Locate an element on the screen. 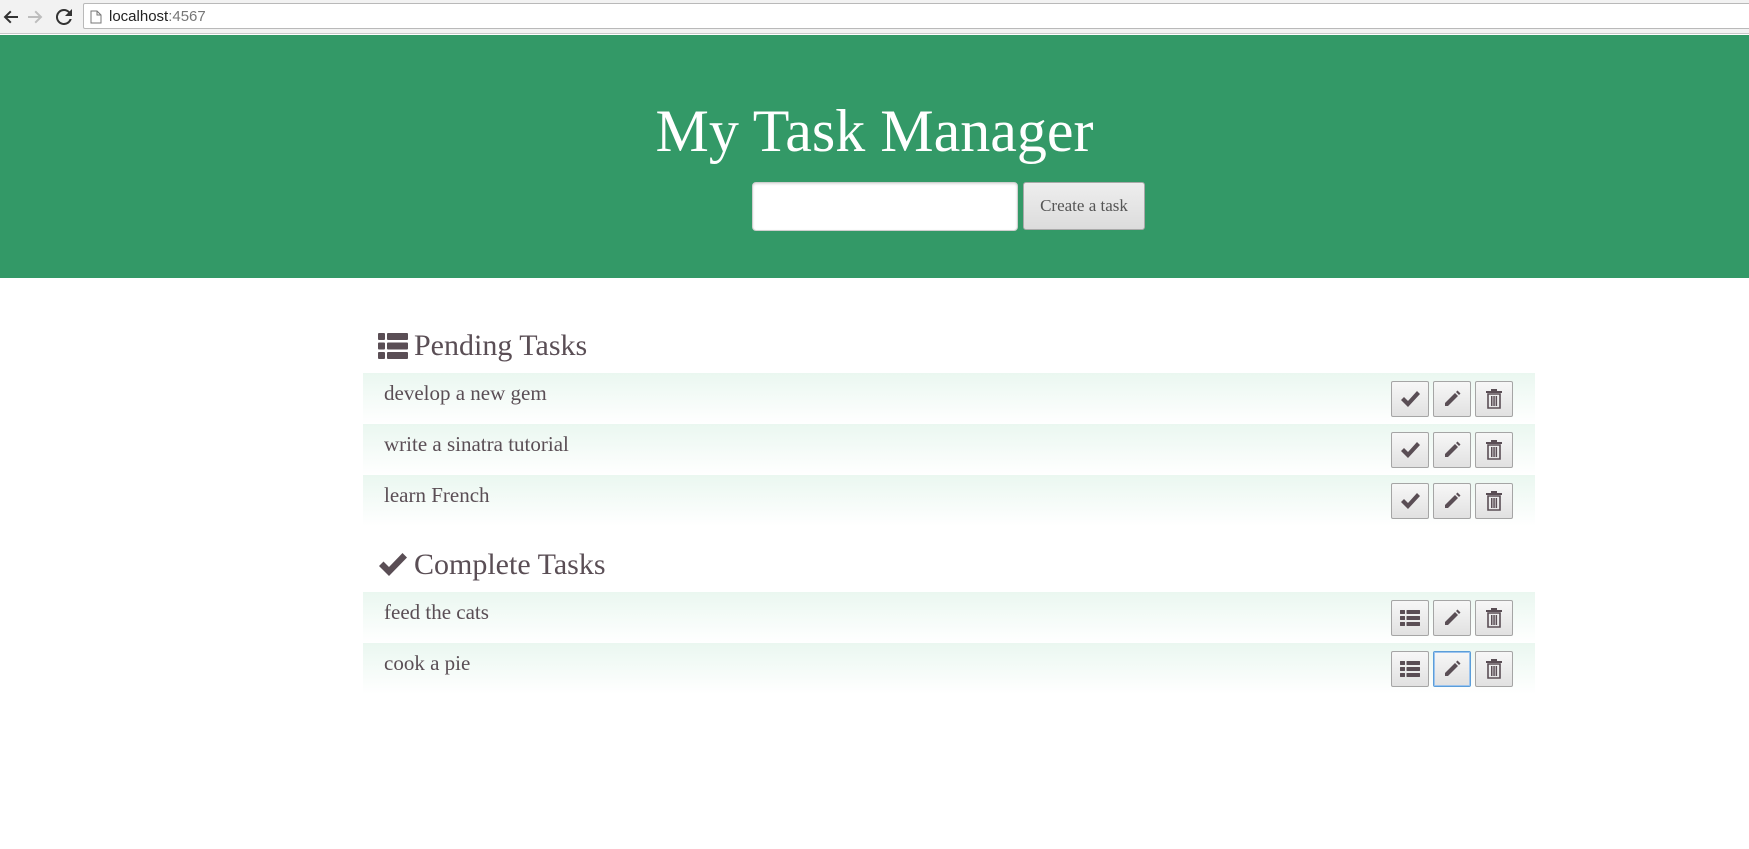 The image size is (1749, 849). url-port: :4567 is located at coordinates (187, 16).